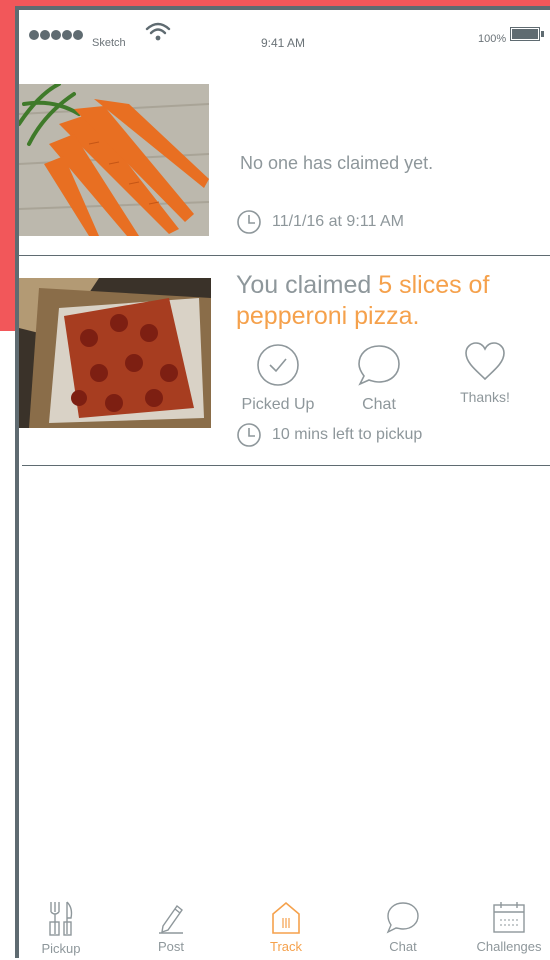  What do you see at coordinates (114, 160) in the screenshot?
I see `carrots-photo` at bounding box center [114, 160].